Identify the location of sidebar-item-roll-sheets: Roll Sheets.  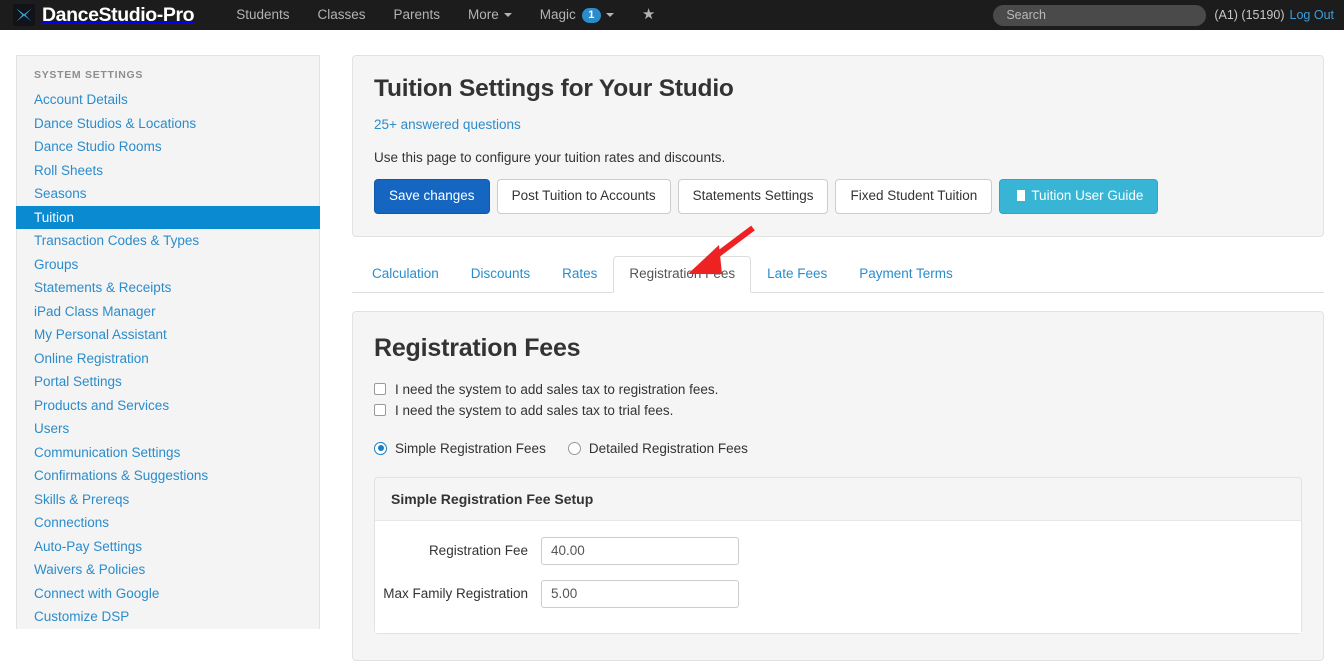
(168, 171).